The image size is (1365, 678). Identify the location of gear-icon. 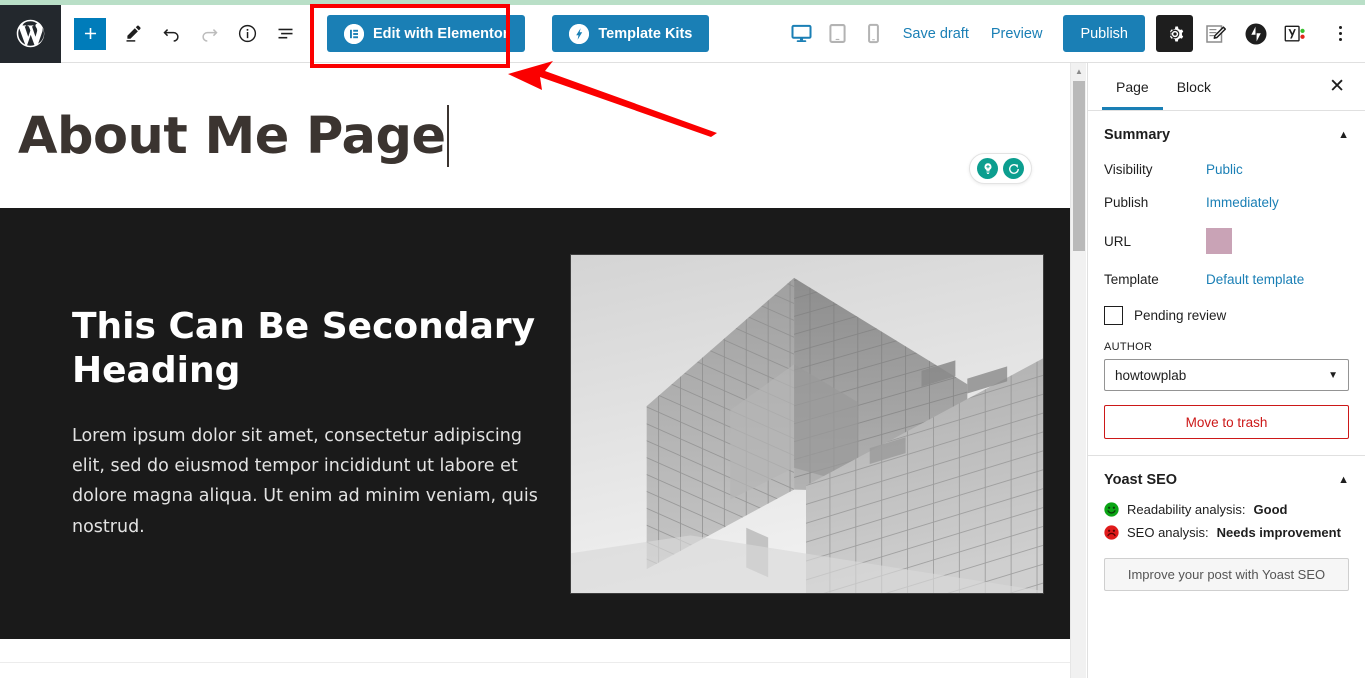
(1176, 33).